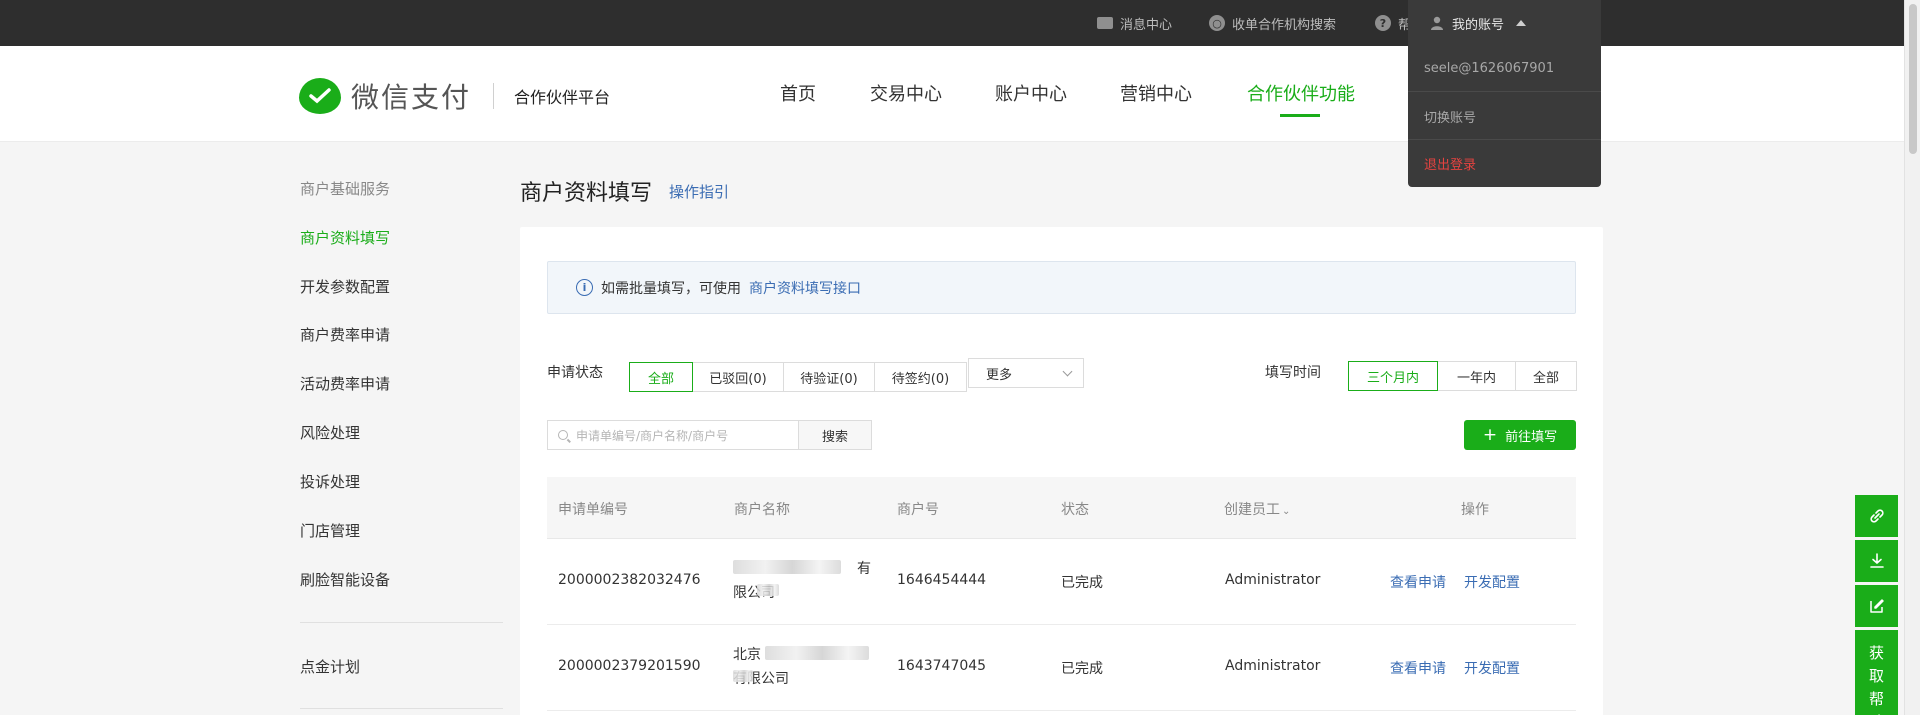  What do you see at coordinates (345, 189) in the screenshot?
I see `sidebar-section-title: 商户基础服务` at bounding box center [345, 189].